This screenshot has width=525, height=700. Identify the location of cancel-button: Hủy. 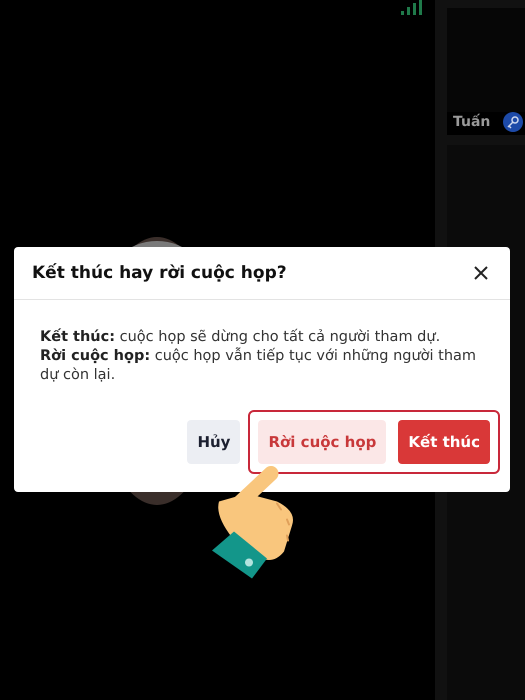
(213, 442).